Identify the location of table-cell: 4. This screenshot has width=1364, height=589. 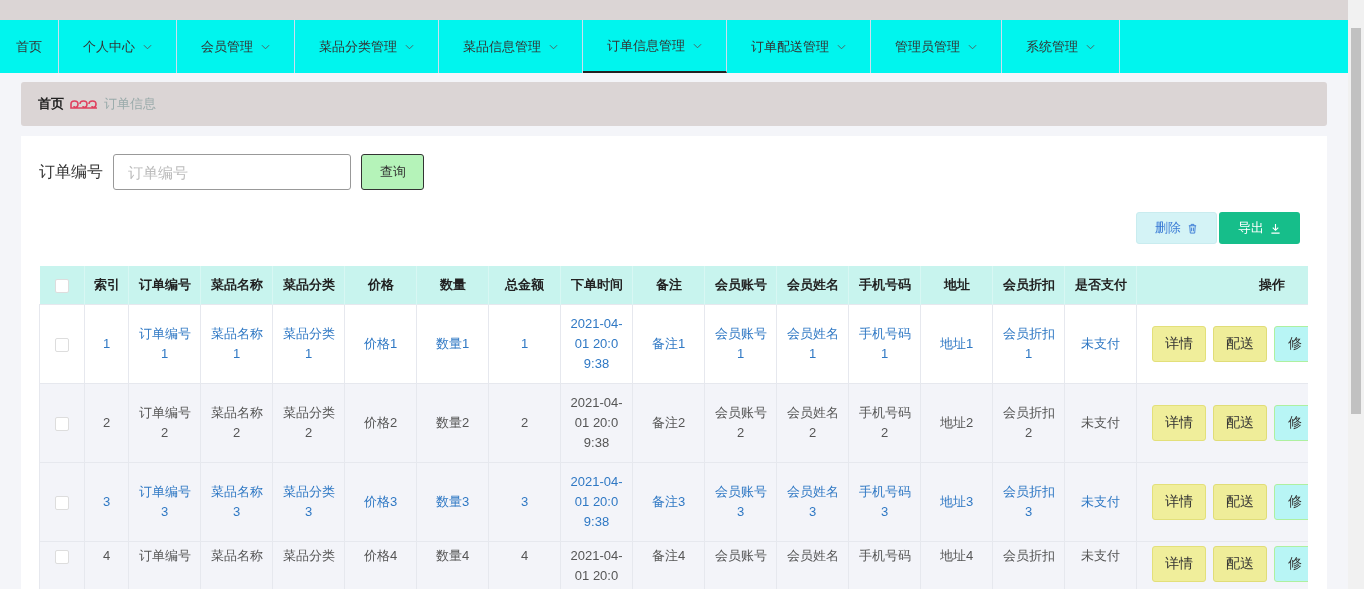
(106, 555).